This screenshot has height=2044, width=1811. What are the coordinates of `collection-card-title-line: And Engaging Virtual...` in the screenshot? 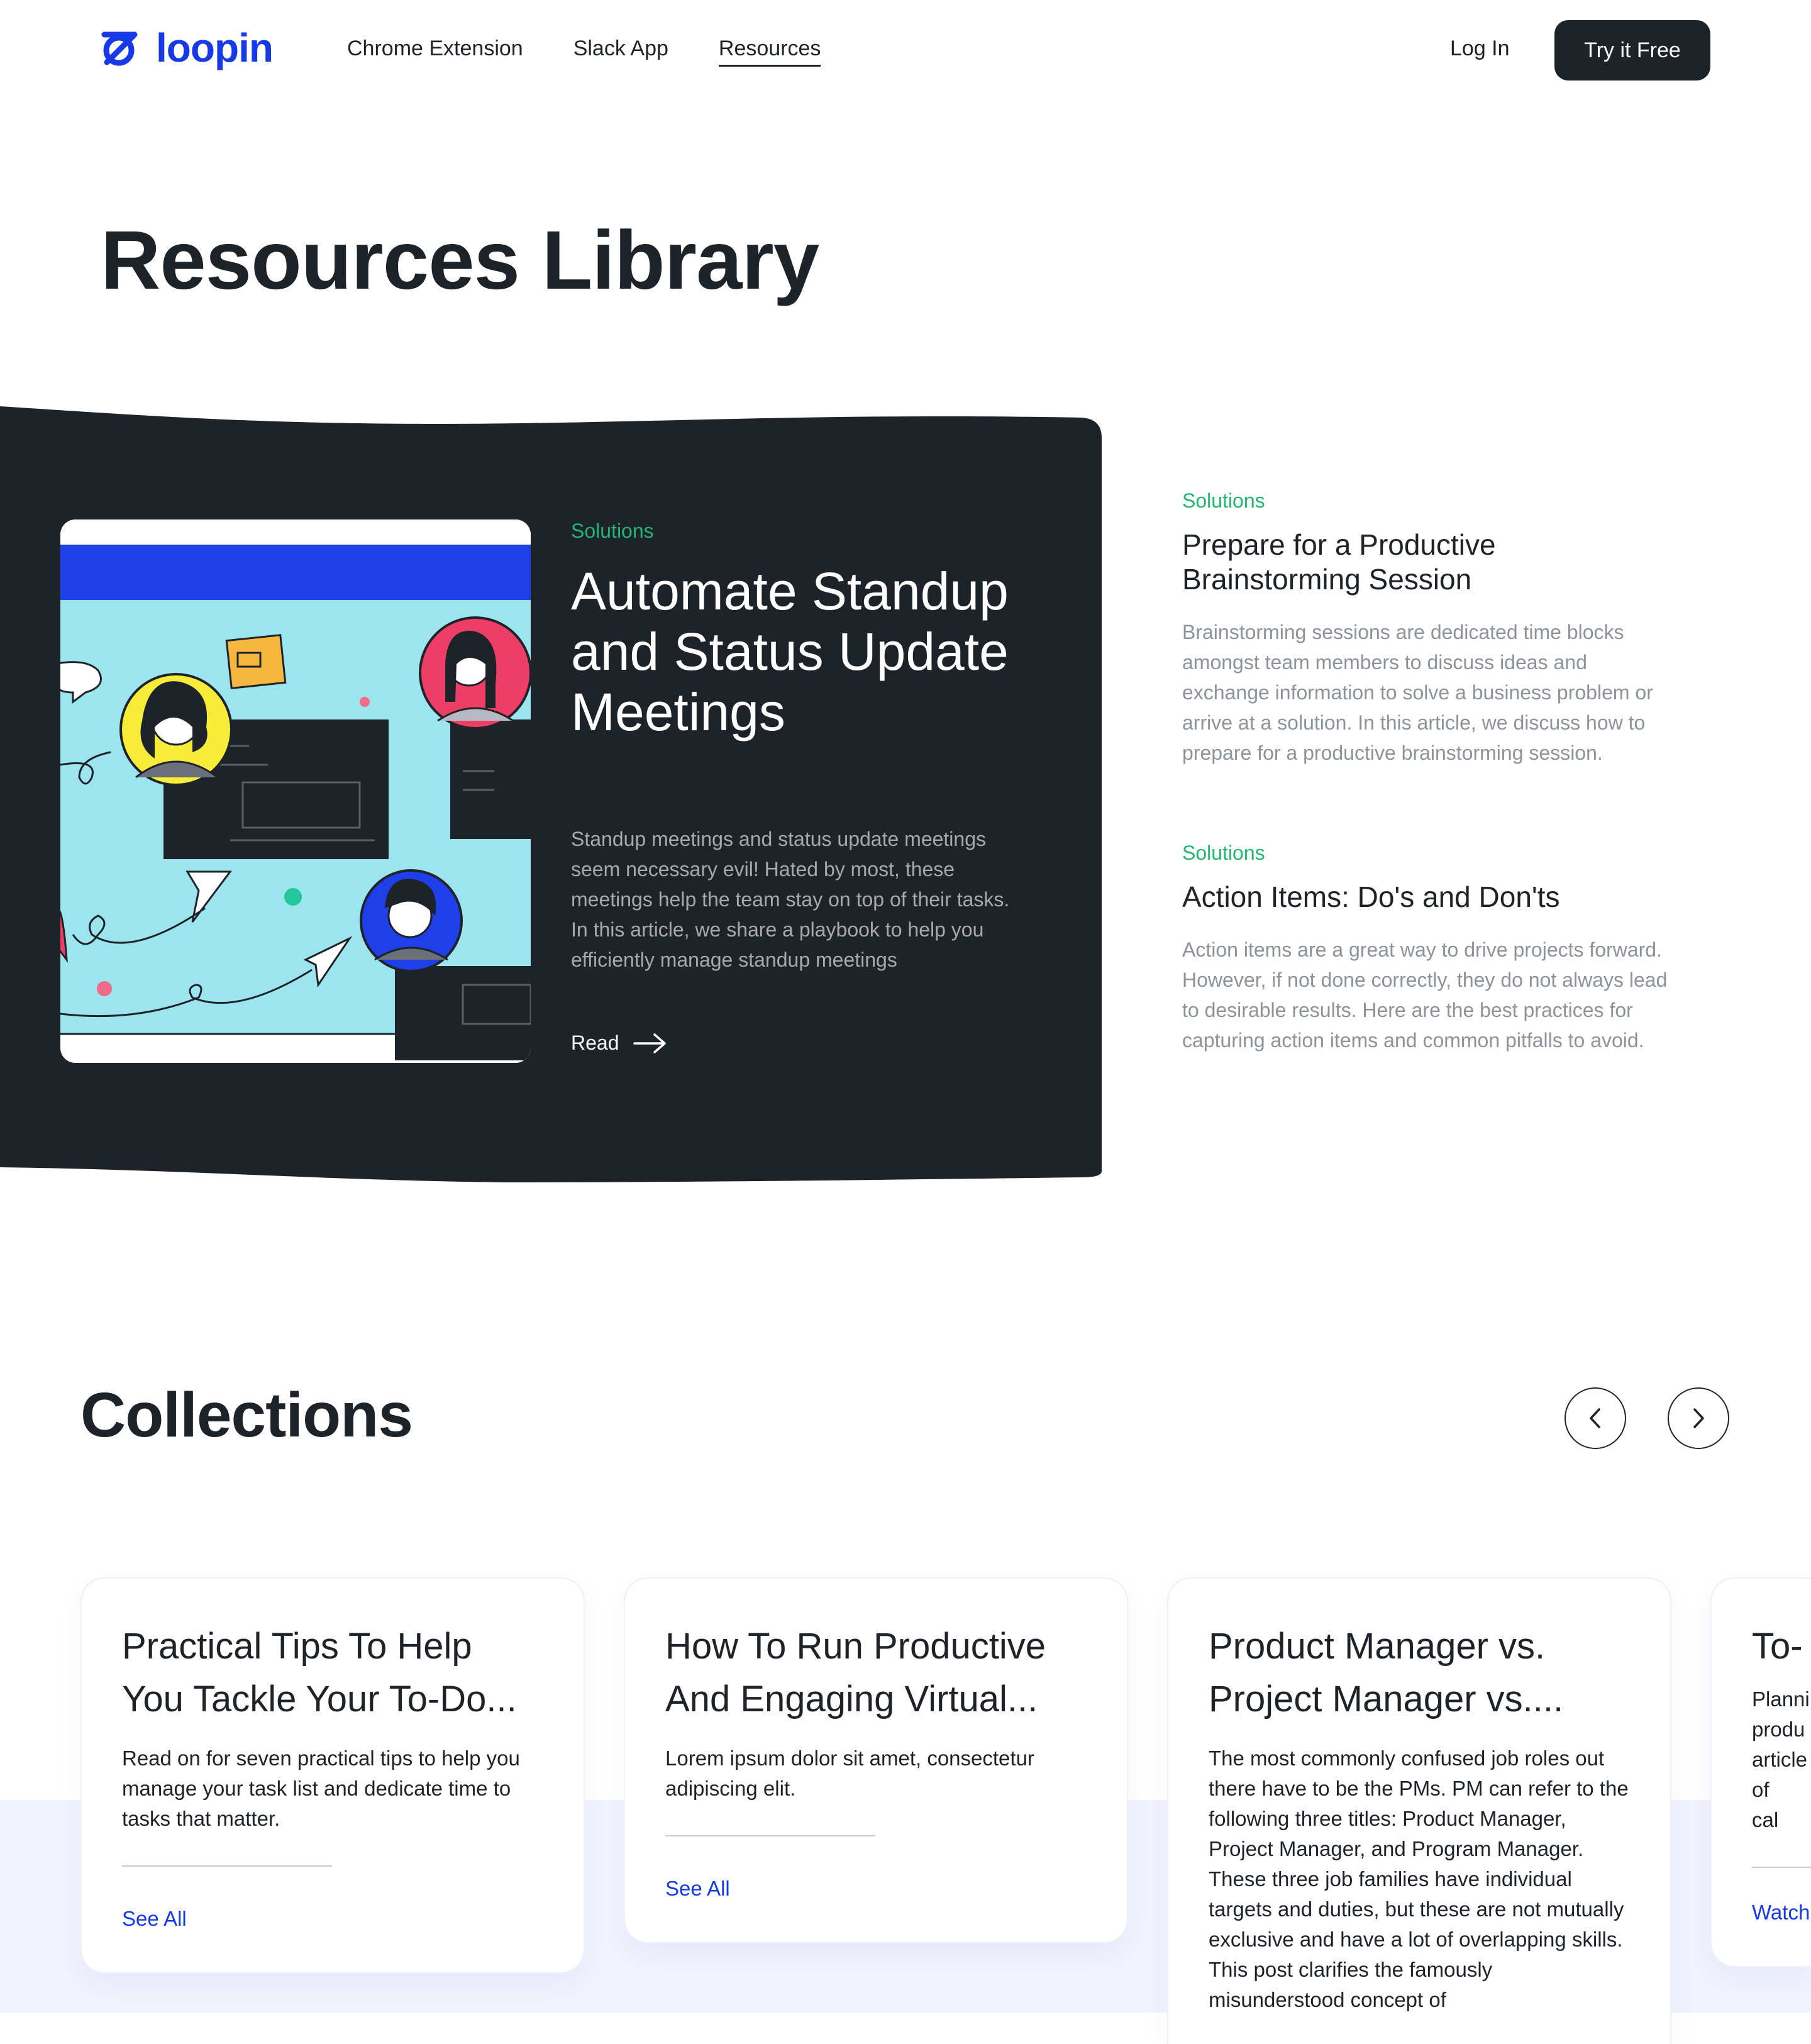 It's located at (852, 1699).